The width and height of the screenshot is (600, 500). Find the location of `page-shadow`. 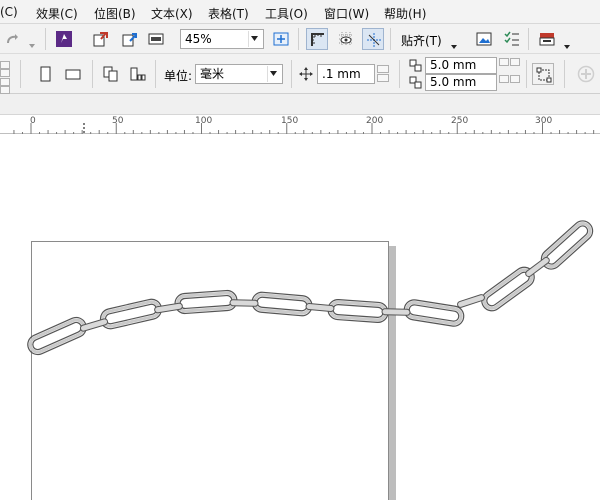

page-shadow is located at coordinates (392, 373).